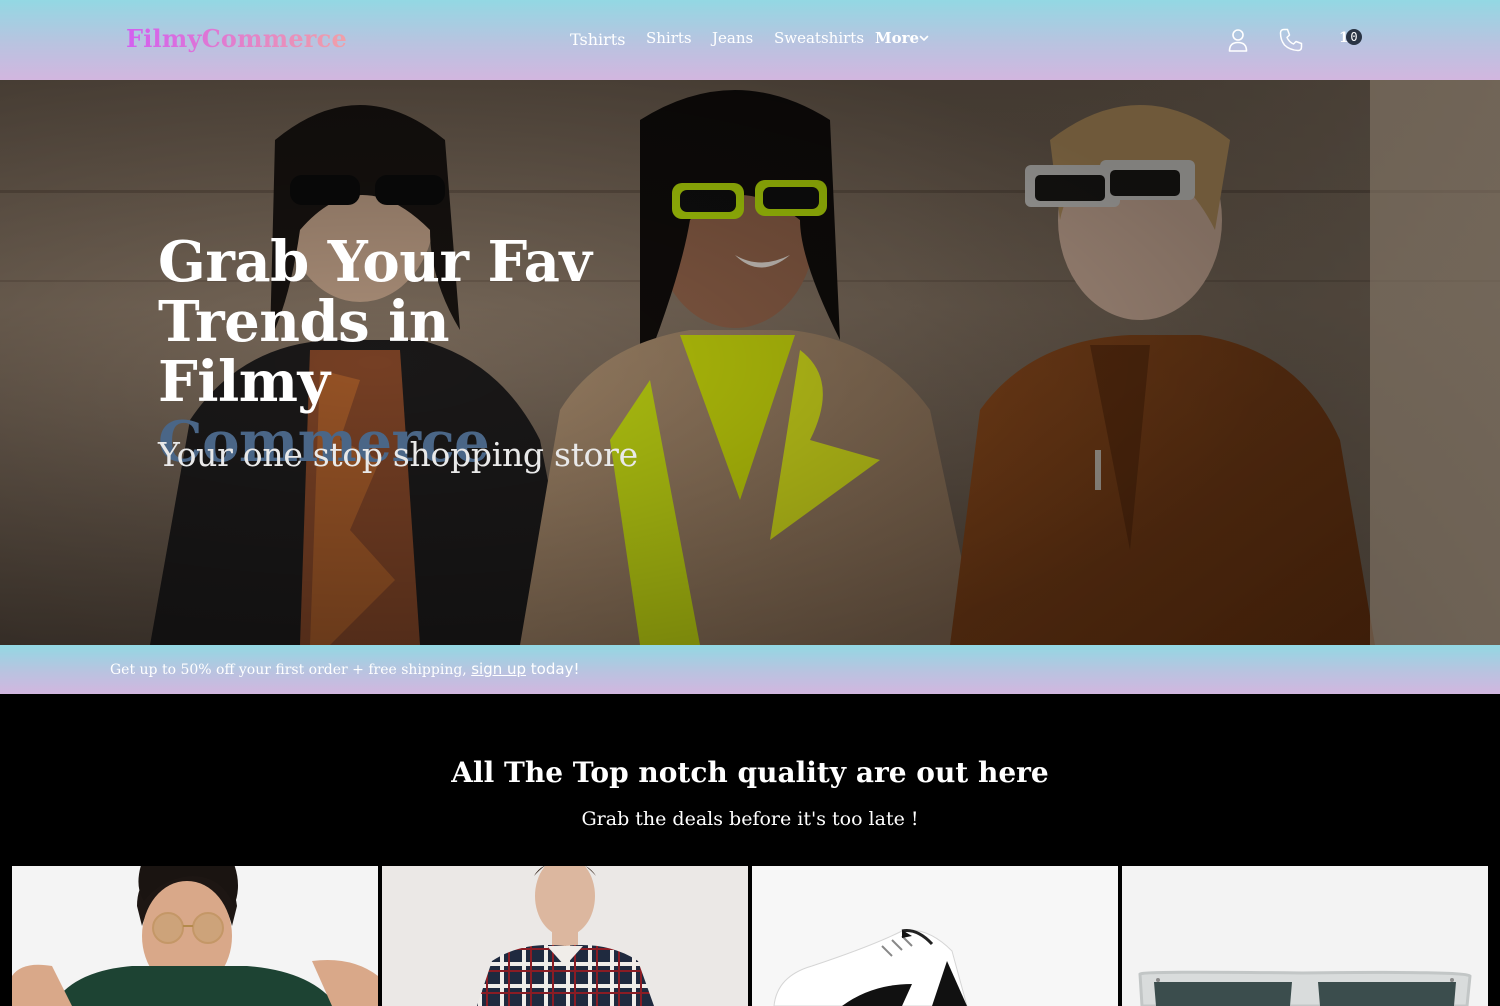  Describe the element at coordinates (669, 38) in the screenshot. I see `nav-item-shirts: Shirts` at that location.